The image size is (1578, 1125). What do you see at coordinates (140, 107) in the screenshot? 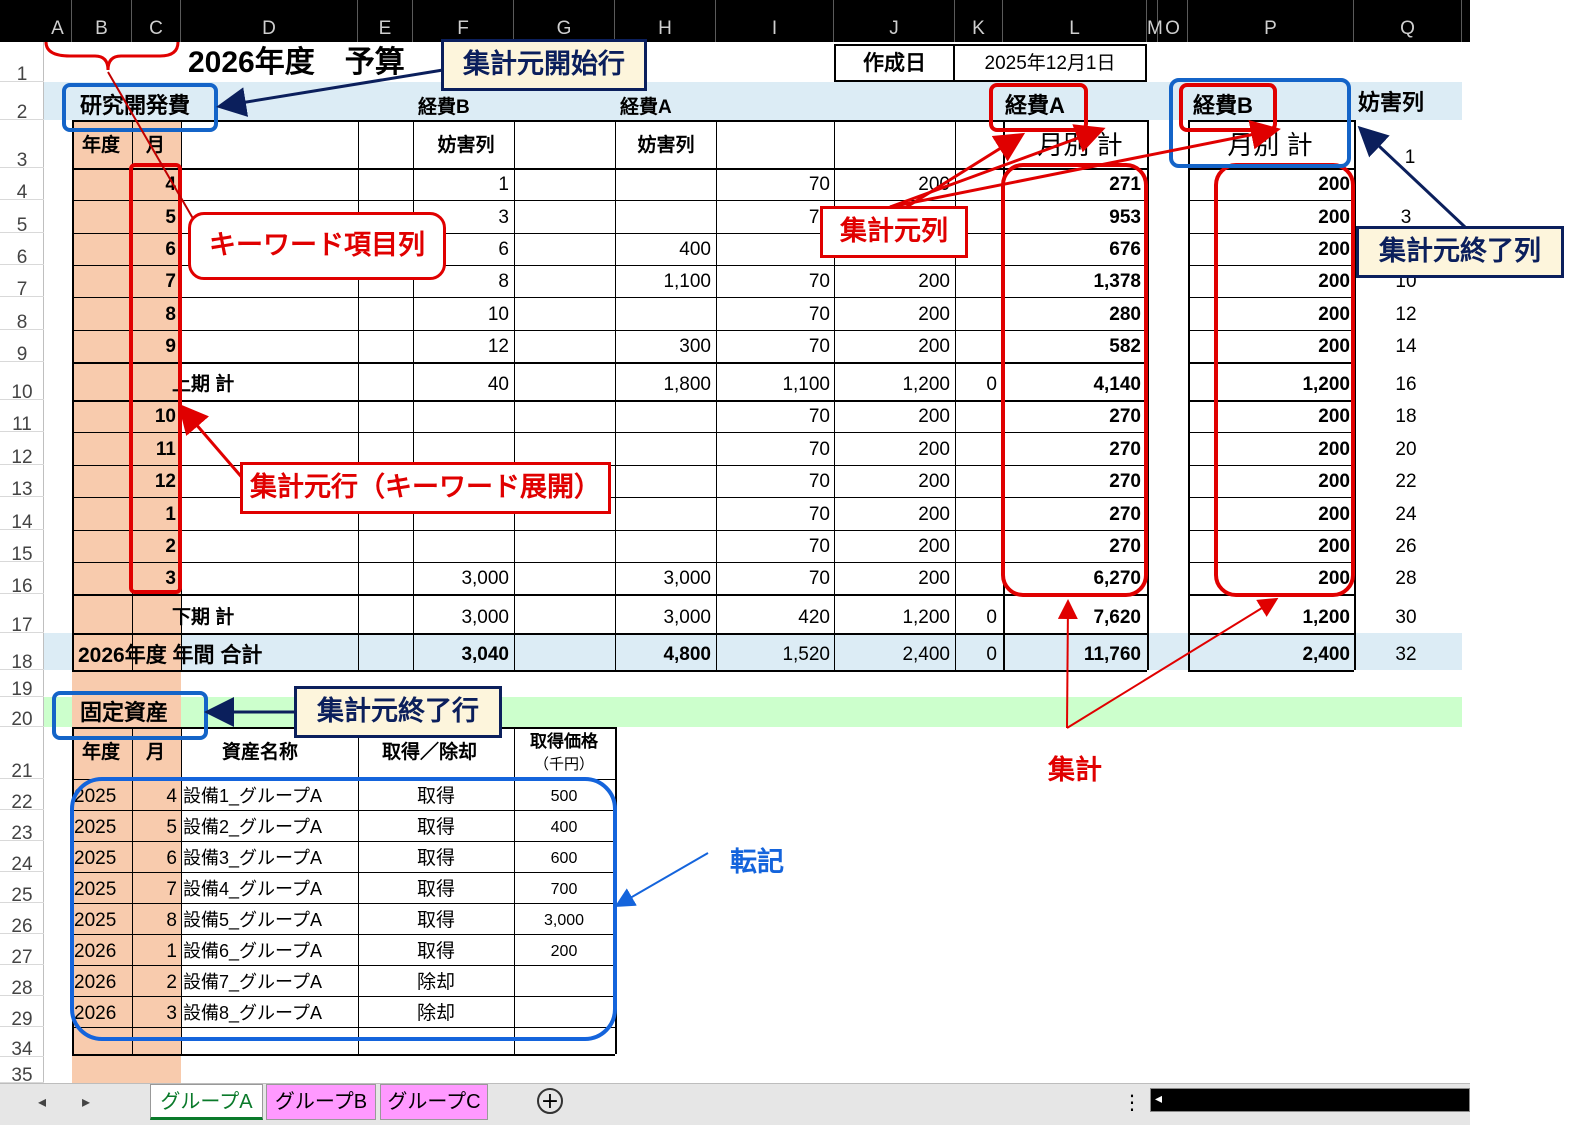
I see `section1-frame` at bounding box center [140, 107].